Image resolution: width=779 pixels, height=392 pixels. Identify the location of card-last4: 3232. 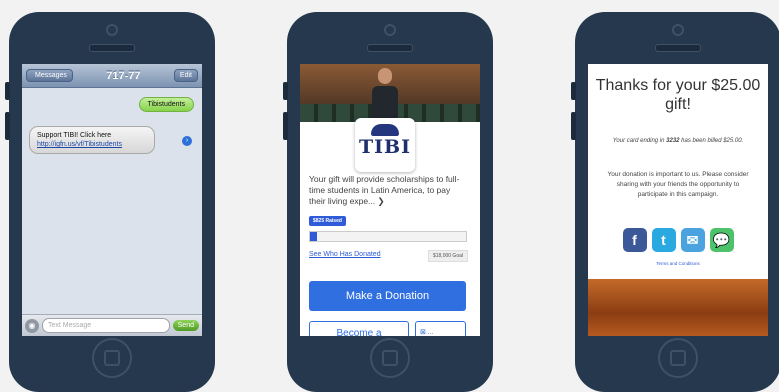
(673, 141).